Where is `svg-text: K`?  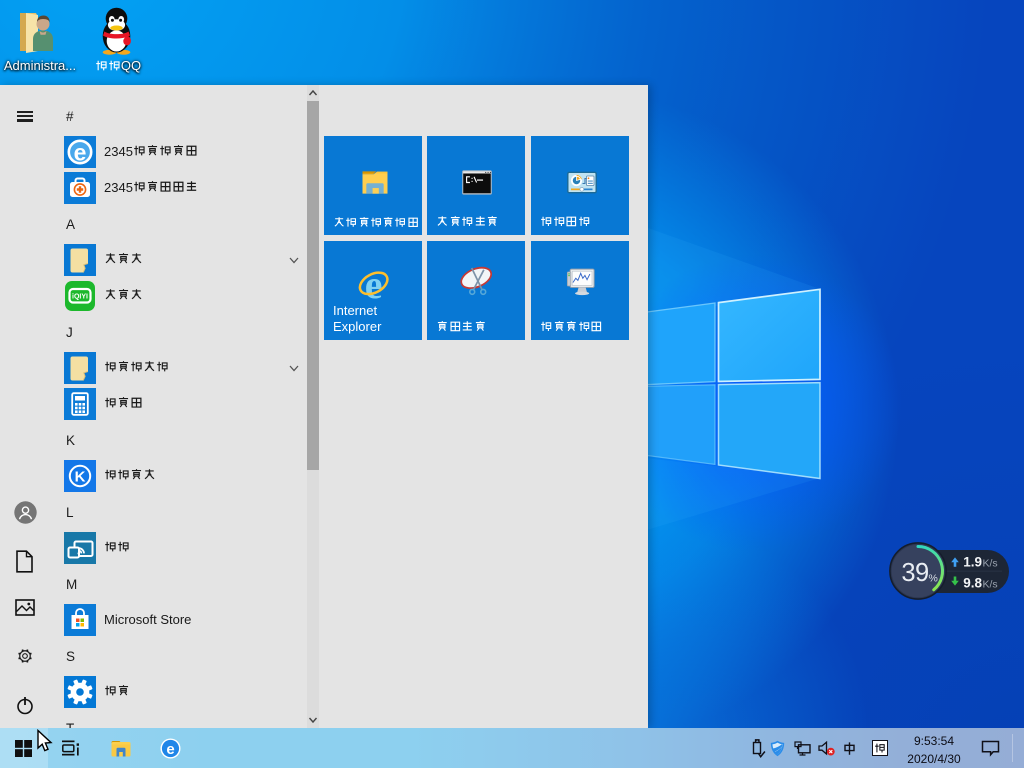
svg-text: K is located at coordinates (79, 476).